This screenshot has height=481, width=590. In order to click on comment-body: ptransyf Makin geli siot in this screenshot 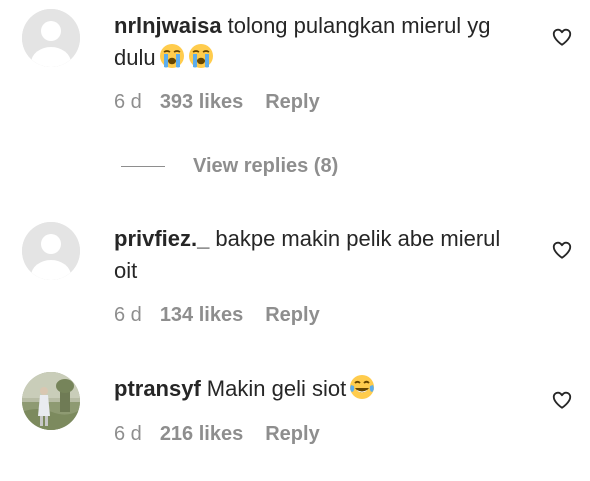, I will do `click(324, 391)`.